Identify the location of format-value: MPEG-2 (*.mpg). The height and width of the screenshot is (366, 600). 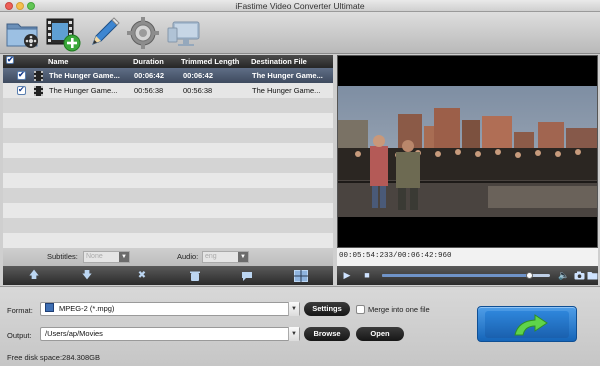
(87, 308).